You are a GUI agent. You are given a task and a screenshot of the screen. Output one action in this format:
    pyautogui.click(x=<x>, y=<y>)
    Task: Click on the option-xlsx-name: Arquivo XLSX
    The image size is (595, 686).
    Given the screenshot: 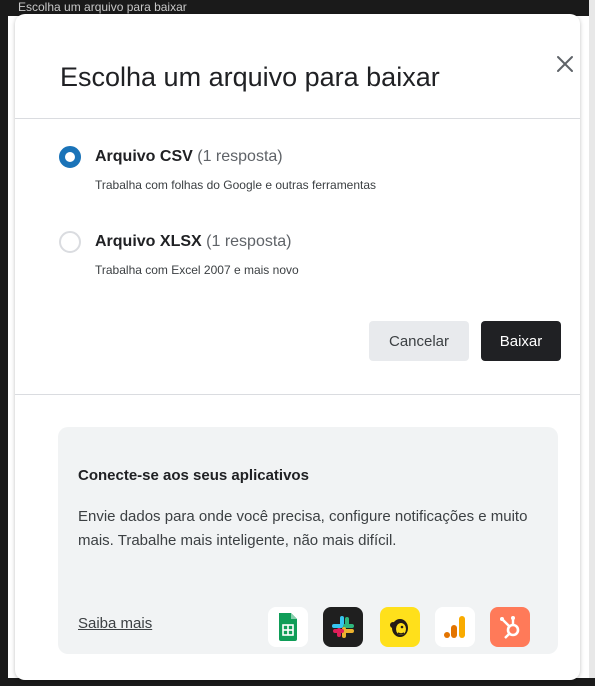 What is the action you would take?
    pyautogui.click(x=148, y=241)
    